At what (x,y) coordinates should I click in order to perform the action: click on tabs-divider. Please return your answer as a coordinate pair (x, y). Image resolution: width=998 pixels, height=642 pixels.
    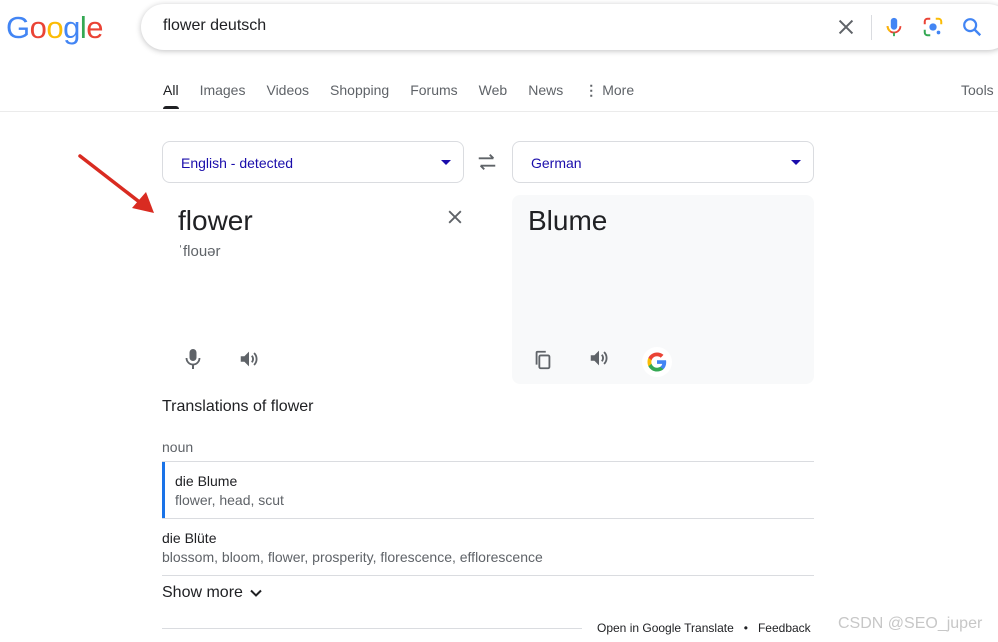
    Looking at the image, I should click on (499, 111).